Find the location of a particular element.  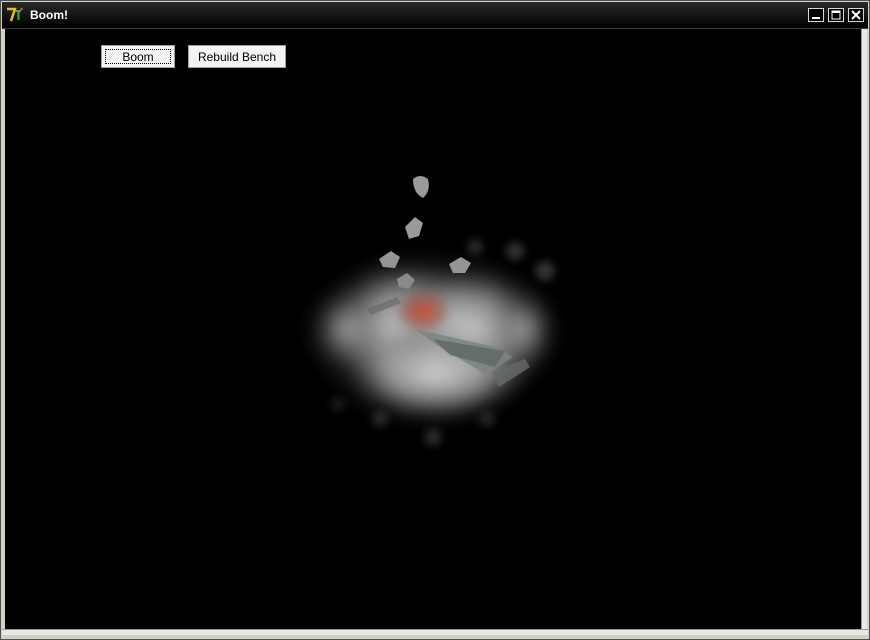

rebuild-bench-label: Rebuild Bench is located at coordinates (237, 56).